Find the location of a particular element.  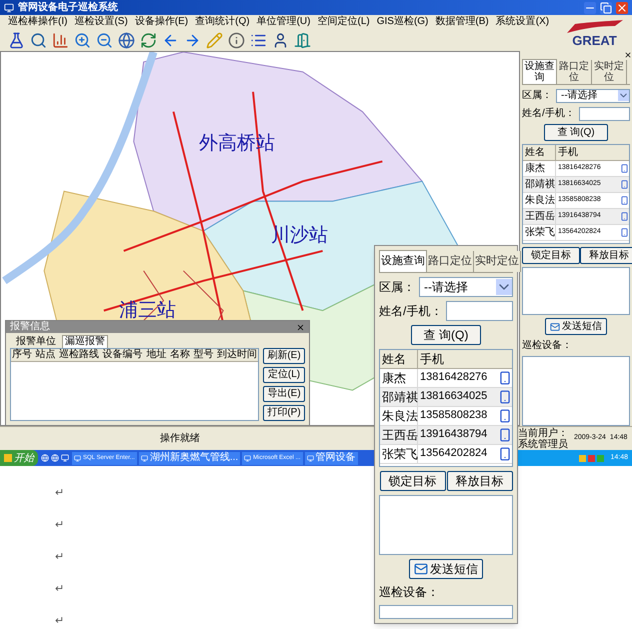

column-header: 地址 is located at coordinates (156, 355).